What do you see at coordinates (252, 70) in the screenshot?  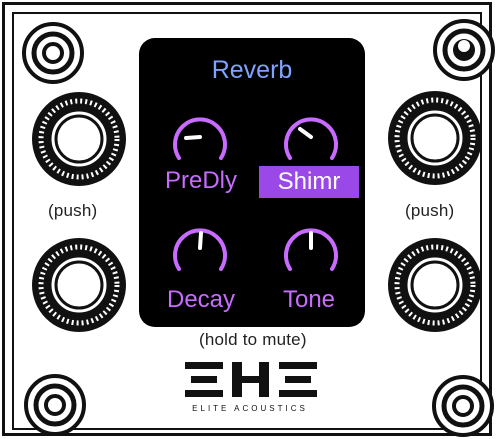 I see `effect-title: Reverb` at bounding box center [252, 70].